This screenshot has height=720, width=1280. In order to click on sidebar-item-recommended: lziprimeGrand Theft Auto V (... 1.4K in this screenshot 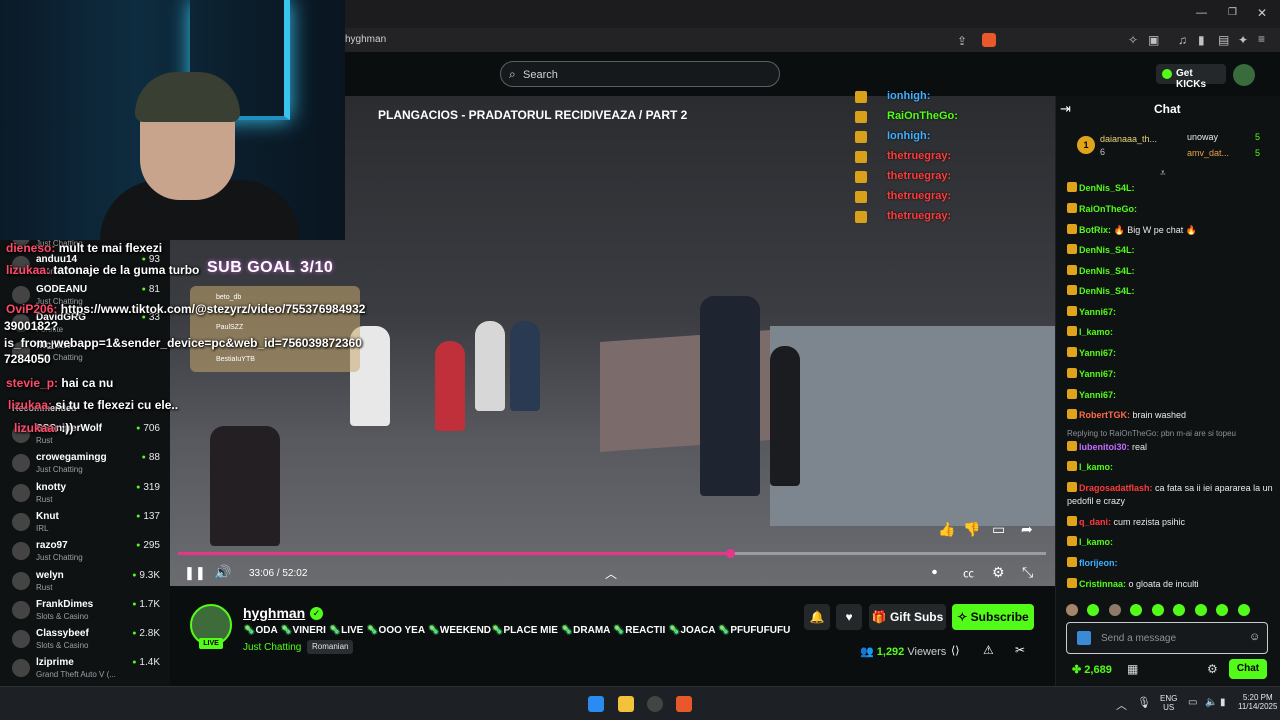, I will do `click(88, 671)`.